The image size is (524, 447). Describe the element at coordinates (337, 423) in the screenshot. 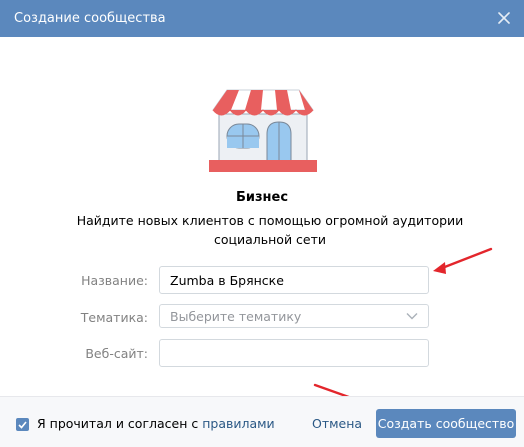

I see `cancel-button: Отмена` at that location.